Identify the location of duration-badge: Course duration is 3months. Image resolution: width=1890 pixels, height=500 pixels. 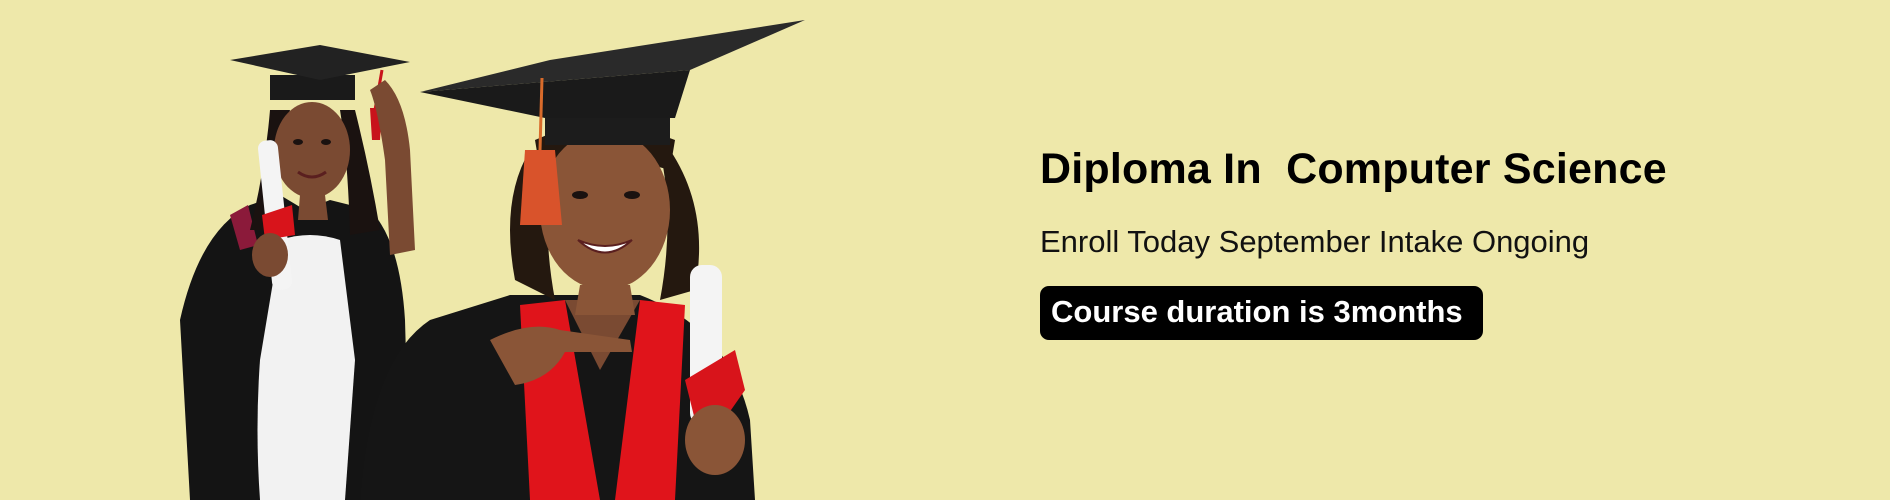
(1261, 313).